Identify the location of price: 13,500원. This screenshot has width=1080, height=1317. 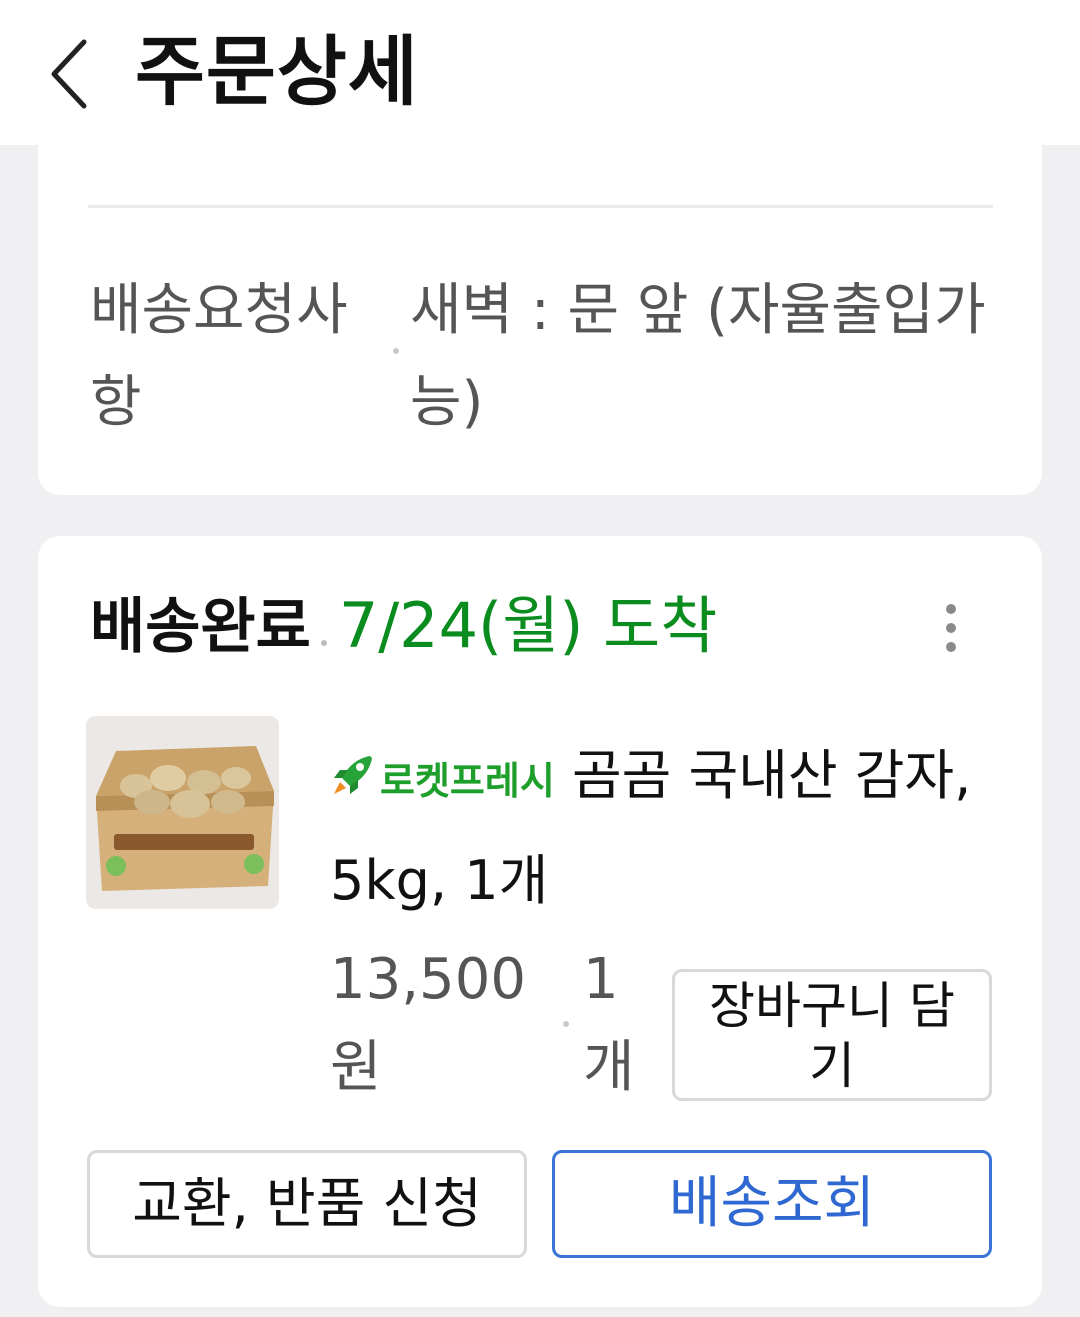
(428, 1023).